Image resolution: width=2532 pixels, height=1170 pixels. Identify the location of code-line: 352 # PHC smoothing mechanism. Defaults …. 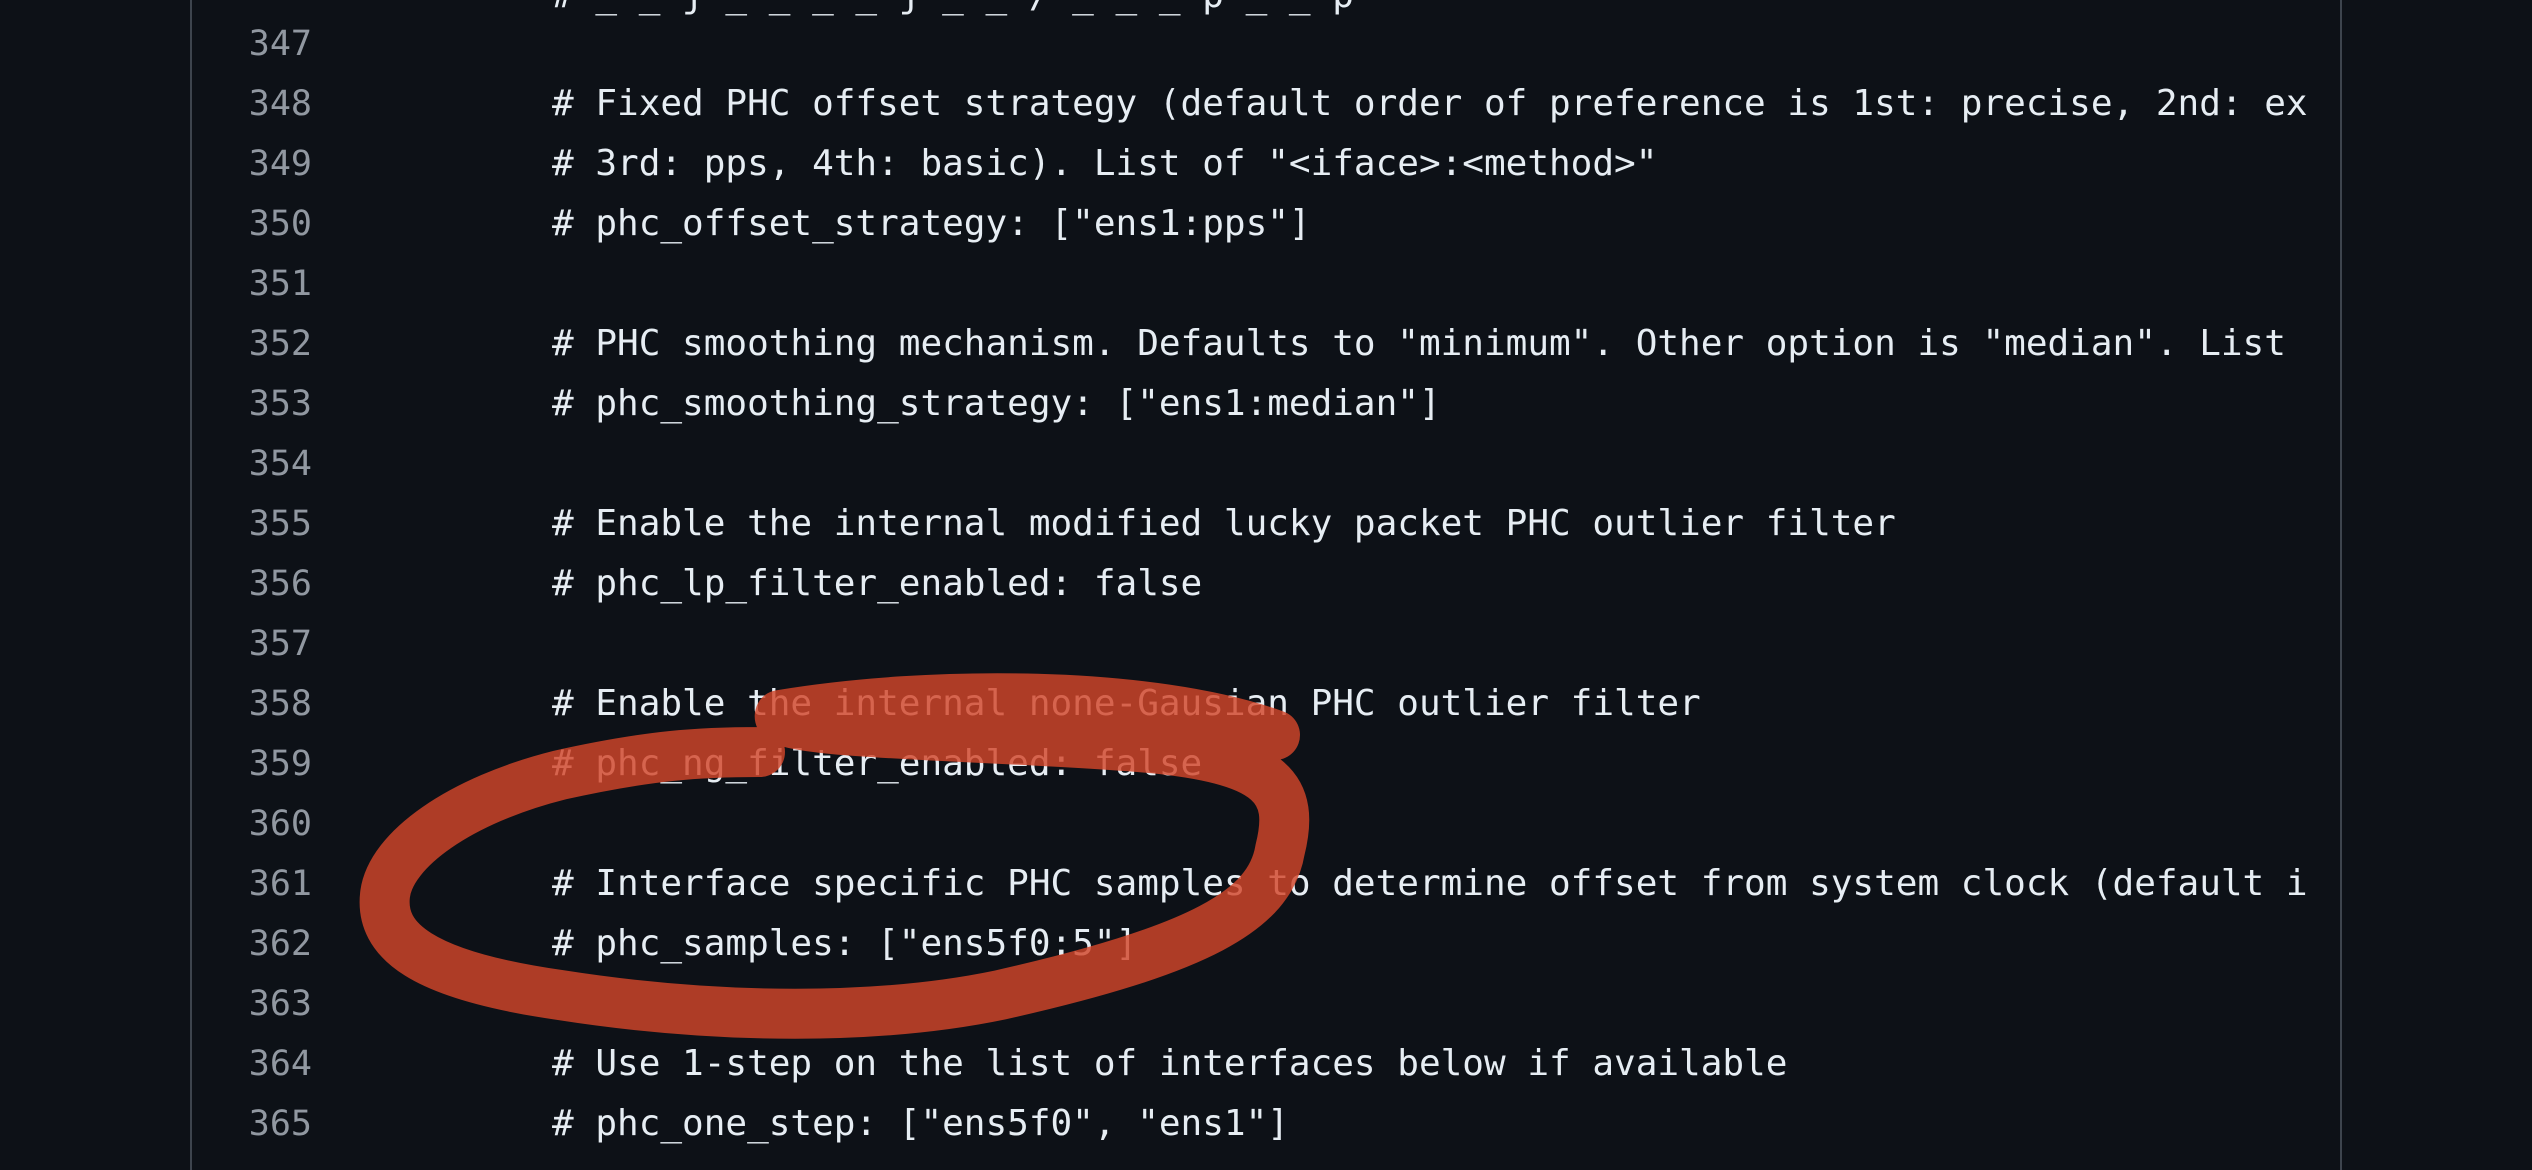
(1266, 344).